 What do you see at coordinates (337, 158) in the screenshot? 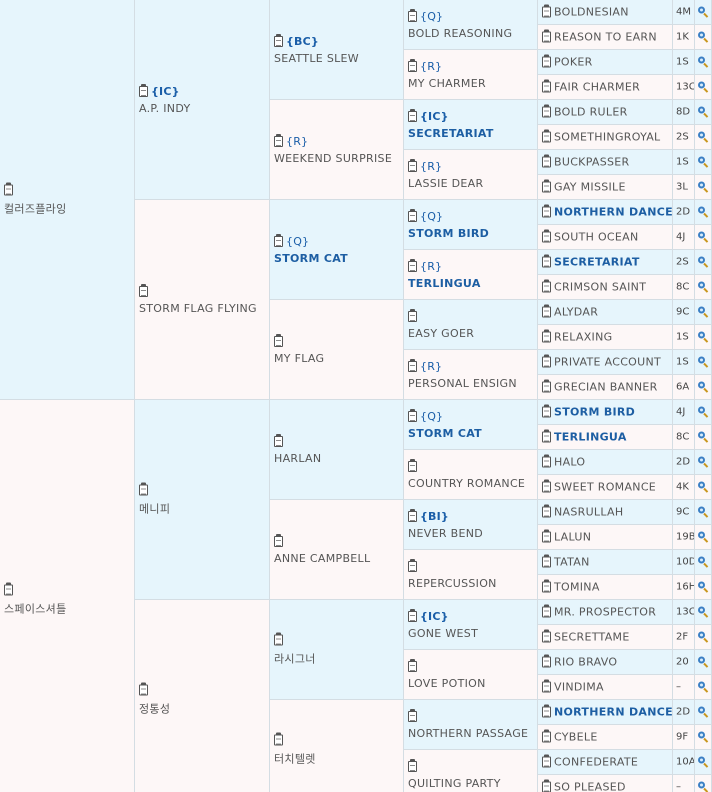
I see `horse-name-link: WEEKEND SURPRISE` at bounding box center [337, 158].